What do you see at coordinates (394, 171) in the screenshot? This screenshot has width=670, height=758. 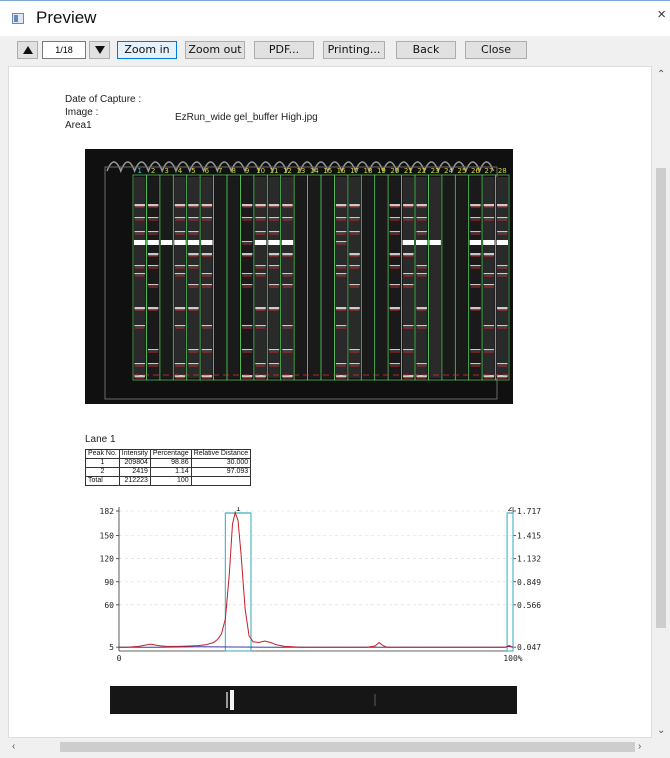 I see `lane-label: 20` at bounding box center [394, 171].